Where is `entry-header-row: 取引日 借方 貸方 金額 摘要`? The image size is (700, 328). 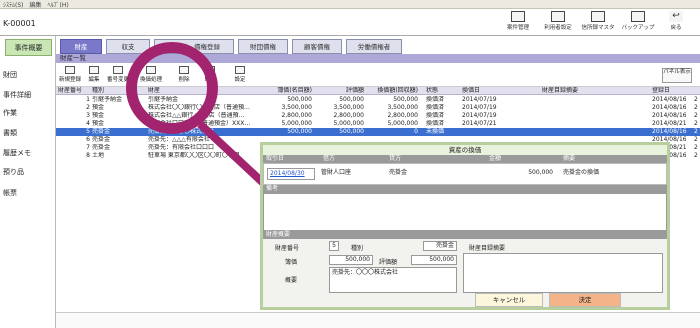
entry-header-row: 取引日 借方 貸方 金額 摘要 is located at coordinates (465, 159).